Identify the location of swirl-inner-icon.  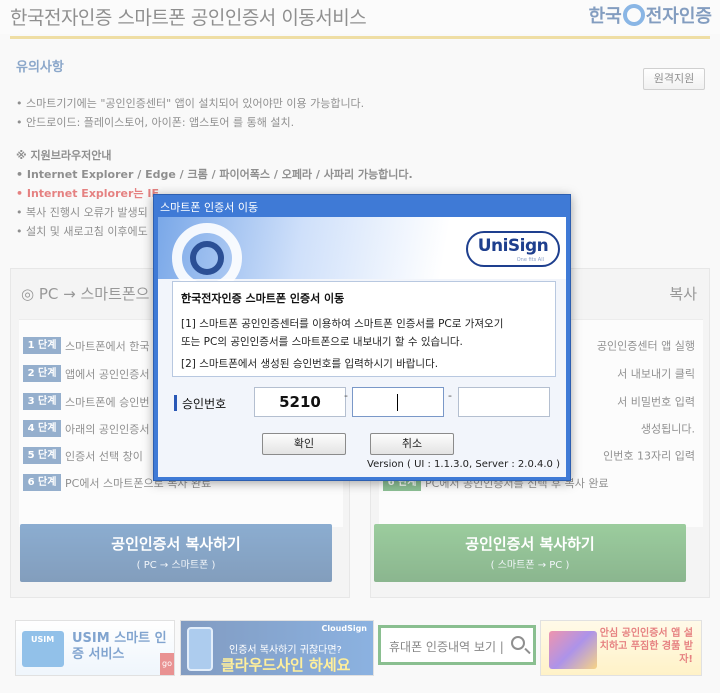
(207, 258).